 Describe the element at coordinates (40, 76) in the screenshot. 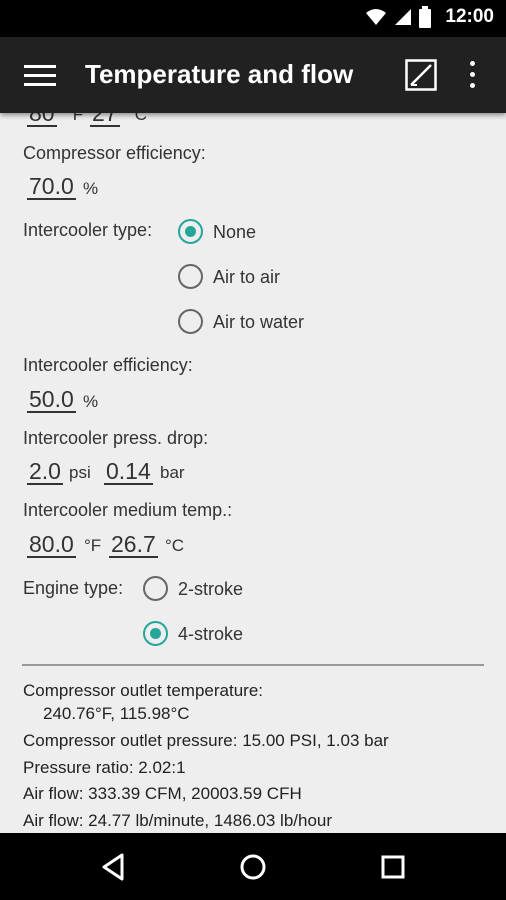

I see `menu-icon` at that location.